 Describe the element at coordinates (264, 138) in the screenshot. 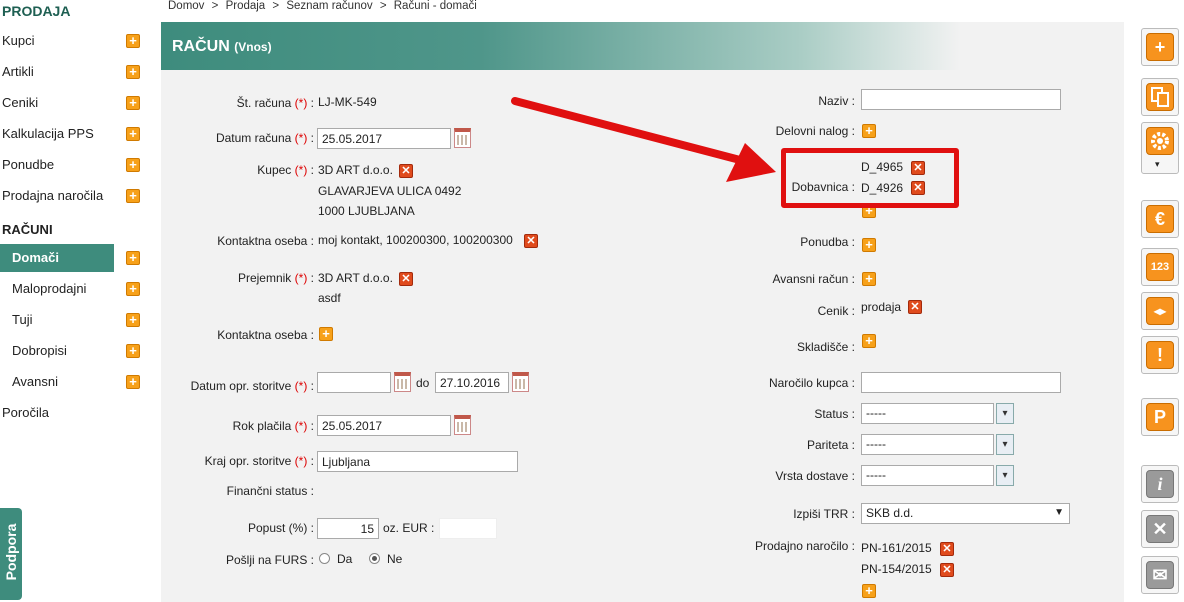

I see `datum-racuna-label: Datum računa (*) :` at that location.